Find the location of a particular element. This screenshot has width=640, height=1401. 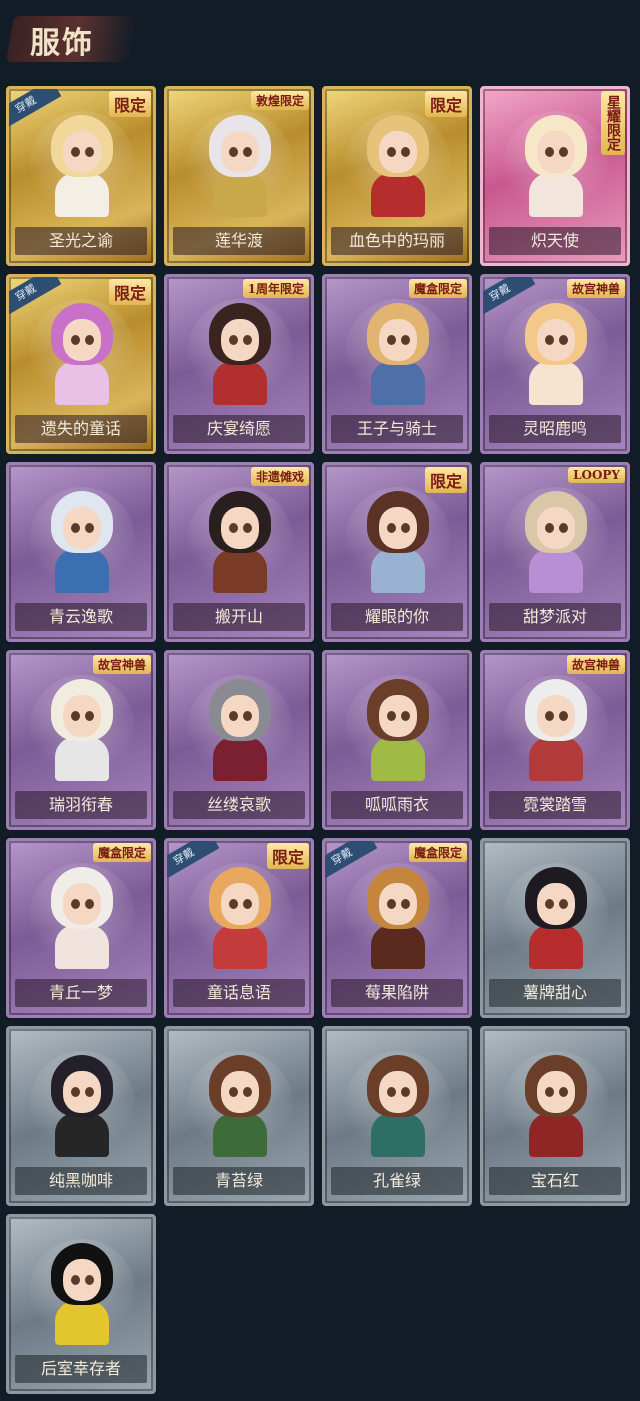

costume-card: 敦煌限定 莲华渡 is located at coordinates (239, 176).